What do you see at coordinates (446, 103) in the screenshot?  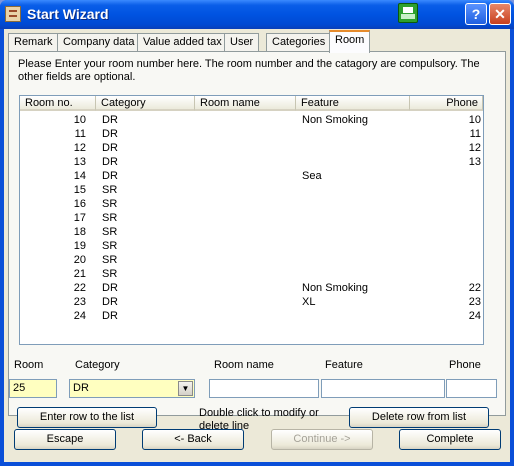 I see `column-header-phone: Phone` at bounding box center [446, 103].